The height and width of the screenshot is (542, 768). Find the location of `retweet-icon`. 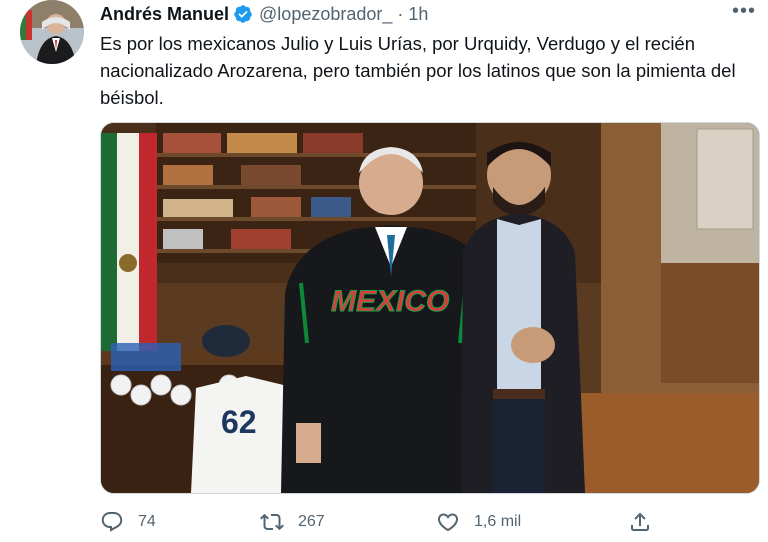

retweet-icon is located at coordinates (272, 522).